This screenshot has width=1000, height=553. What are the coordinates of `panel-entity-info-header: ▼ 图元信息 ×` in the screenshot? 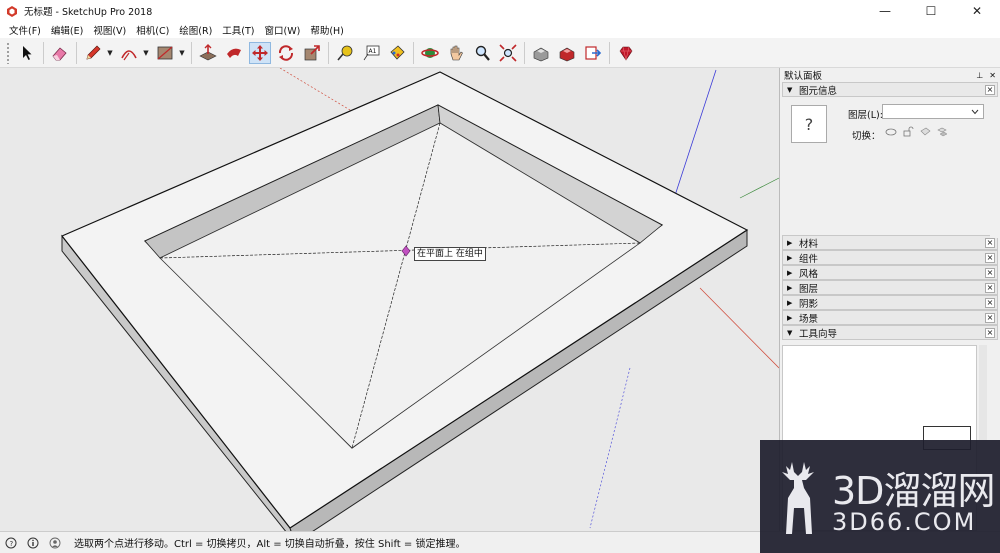 It's located at (890, 89).